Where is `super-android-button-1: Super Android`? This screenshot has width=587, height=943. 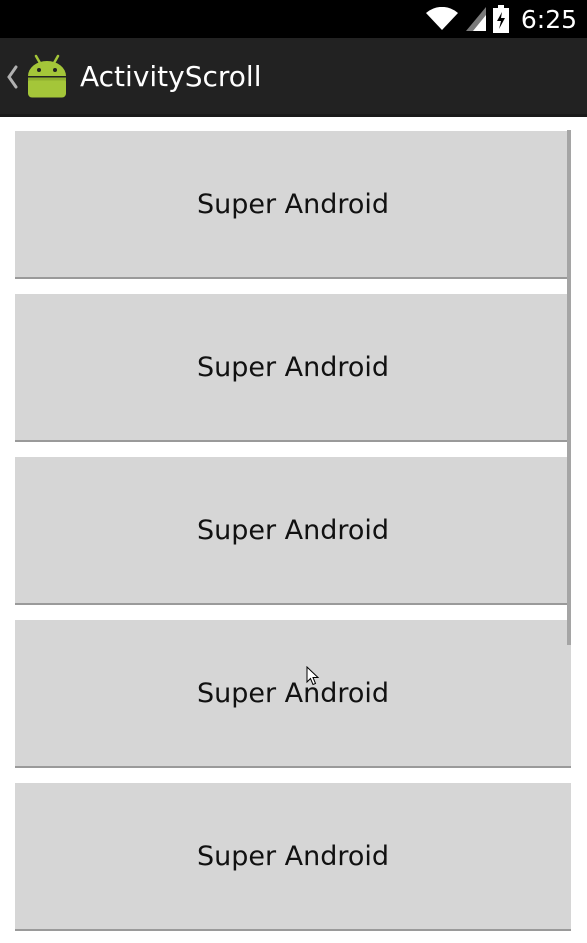 super-android-button-1: Super Android is located at coordinates (293, 205).